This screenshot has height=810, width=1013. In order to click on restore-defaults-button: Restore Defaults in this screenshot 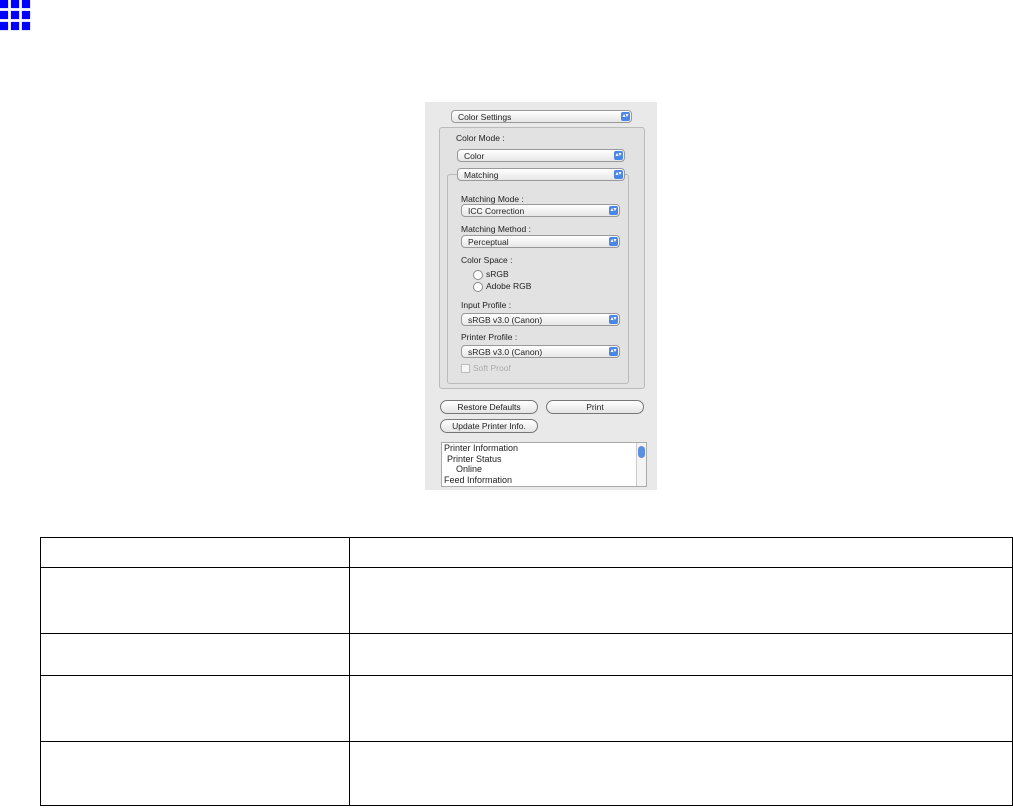, I will do `click(489, 407)`.